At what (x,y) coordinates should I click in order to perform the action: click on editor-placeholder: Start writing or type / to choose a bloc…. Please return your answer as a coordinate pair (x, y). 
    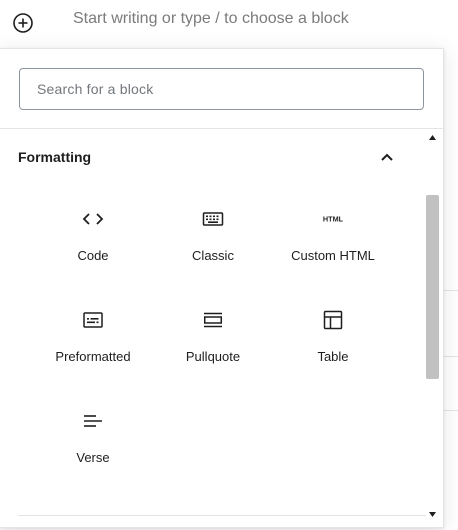
    Looking at the image, I should click on (211, 19).